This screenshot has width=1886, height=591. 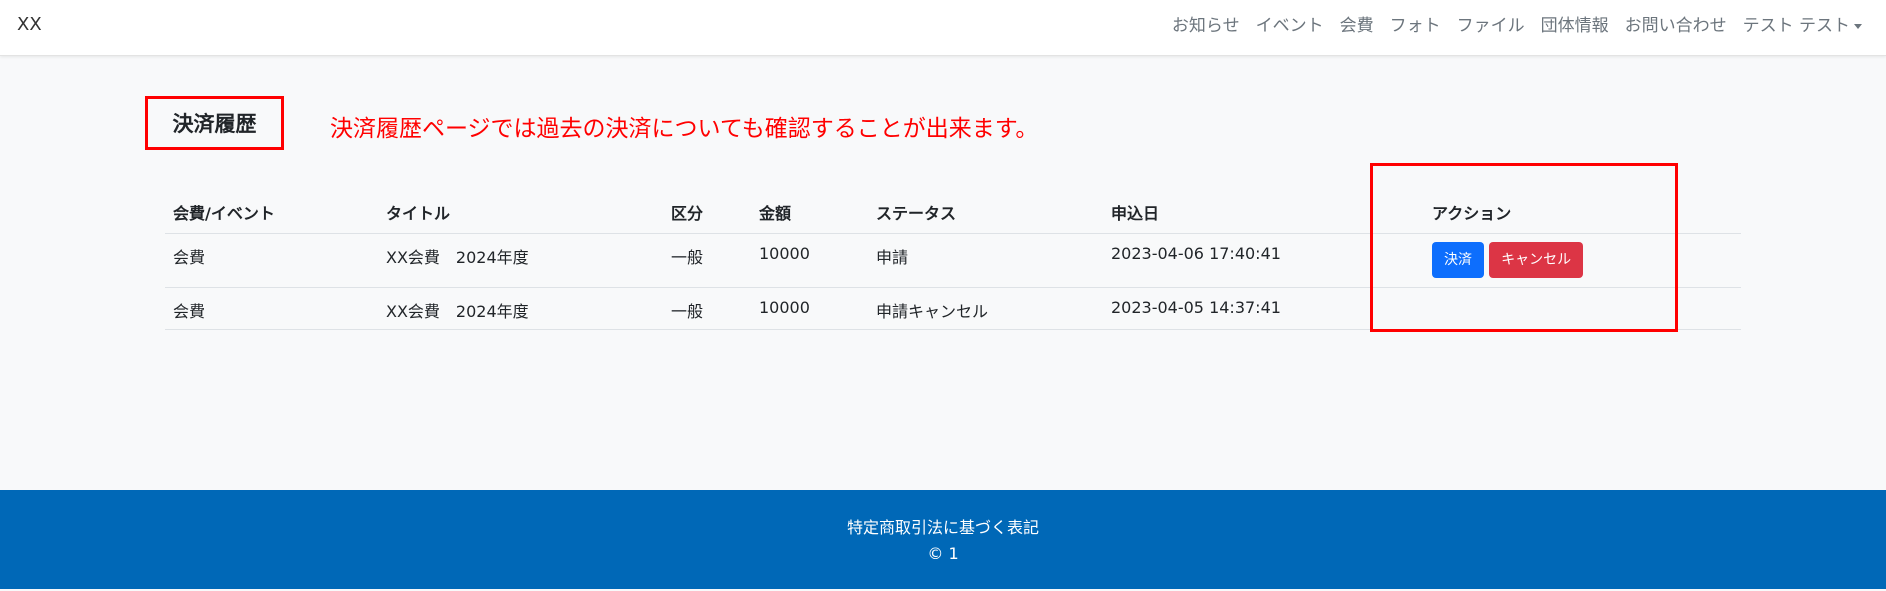 What do you see at coordinates (1676, 26) in the screenshot?
I see `nav-contact: お問い合わせ` at bounding box center [1676, 26].